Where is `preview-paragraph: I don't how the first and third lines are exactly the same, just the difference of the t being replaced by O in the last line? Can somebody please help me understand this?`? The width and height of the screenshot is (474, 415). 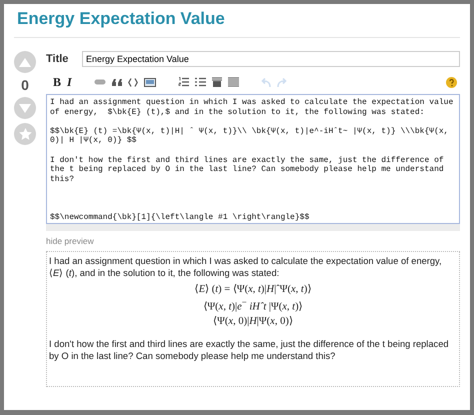
preview-paragraph: I don't how the first and third lines are exactly the same, just the difference of the t being replaced by O in the last line? Can somebody please help me understand this? is located at coordinates (249, 350).